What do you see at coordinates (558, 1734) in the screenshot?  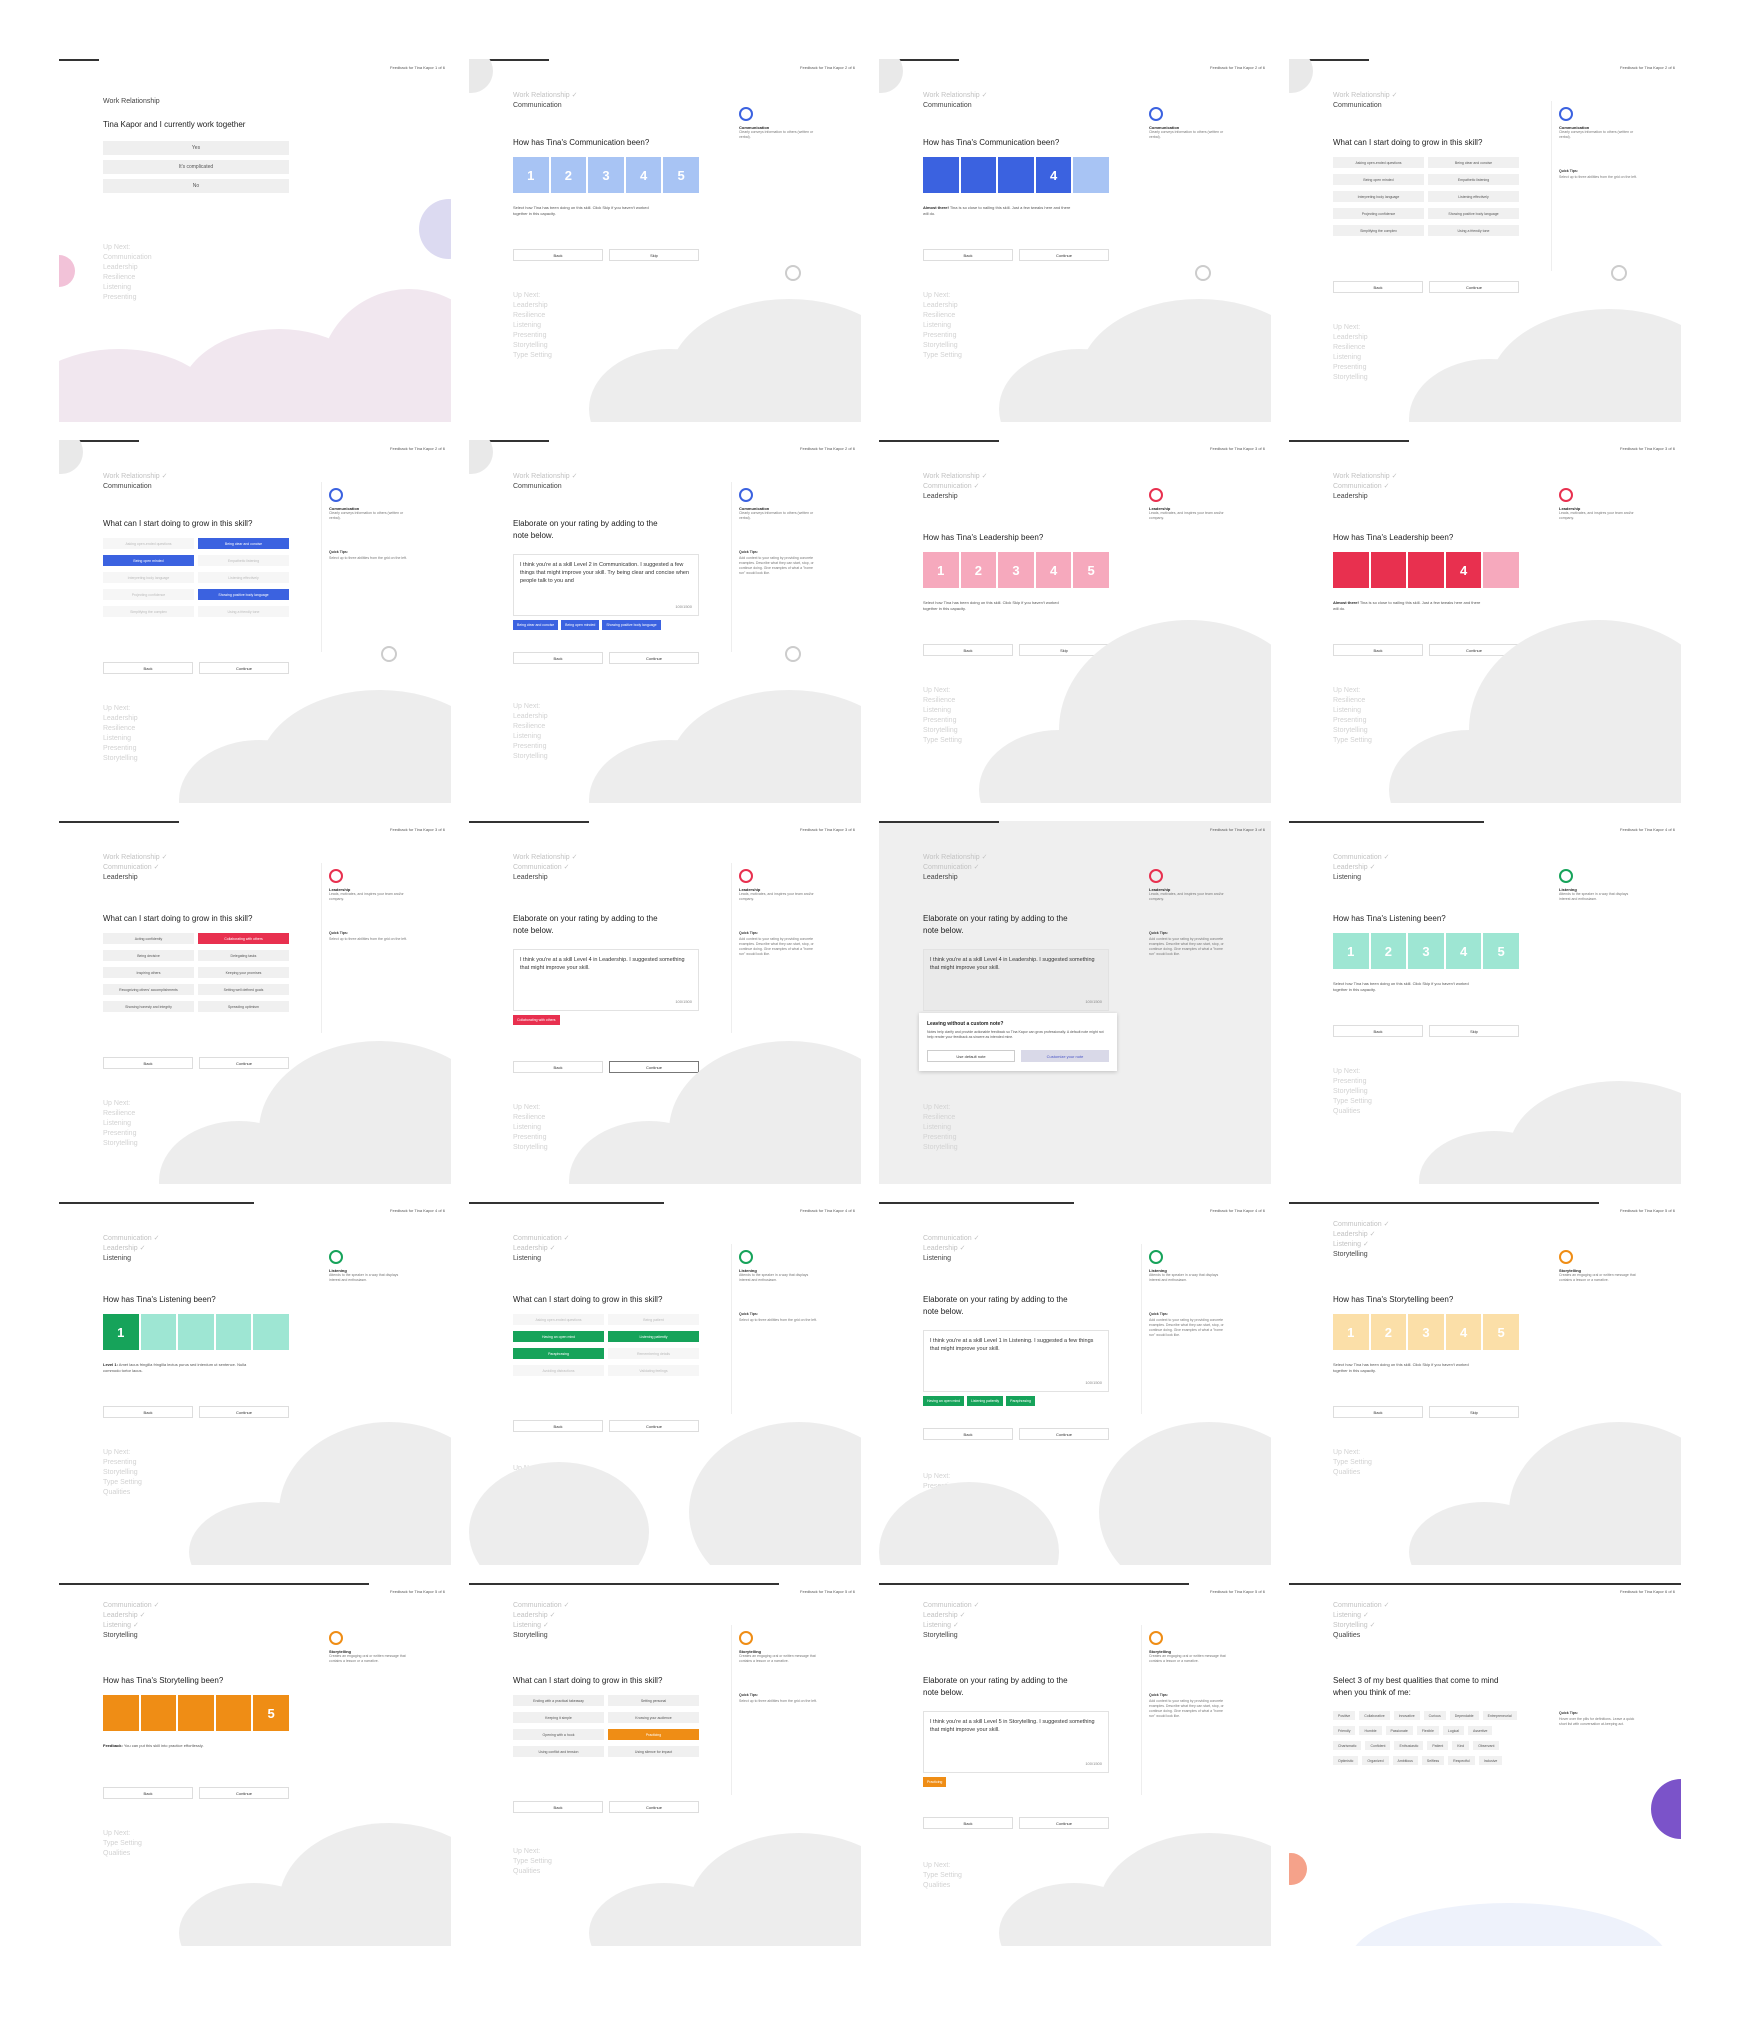 I see `ability-chip: Opening with a hook` at bounding box center [558, 1734].